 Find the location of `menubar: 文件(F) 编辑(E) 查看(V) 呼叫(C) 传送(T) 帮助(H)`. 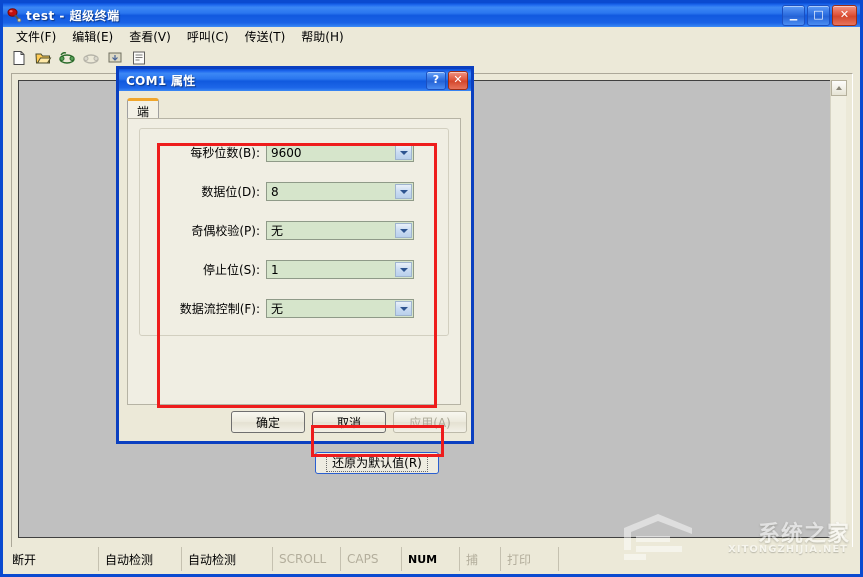

menubar: 文件(F) 编辑(E) 查看(V) 呼叫(C) 传送(T) 帮助(H) is located at coordinates (431, 36).